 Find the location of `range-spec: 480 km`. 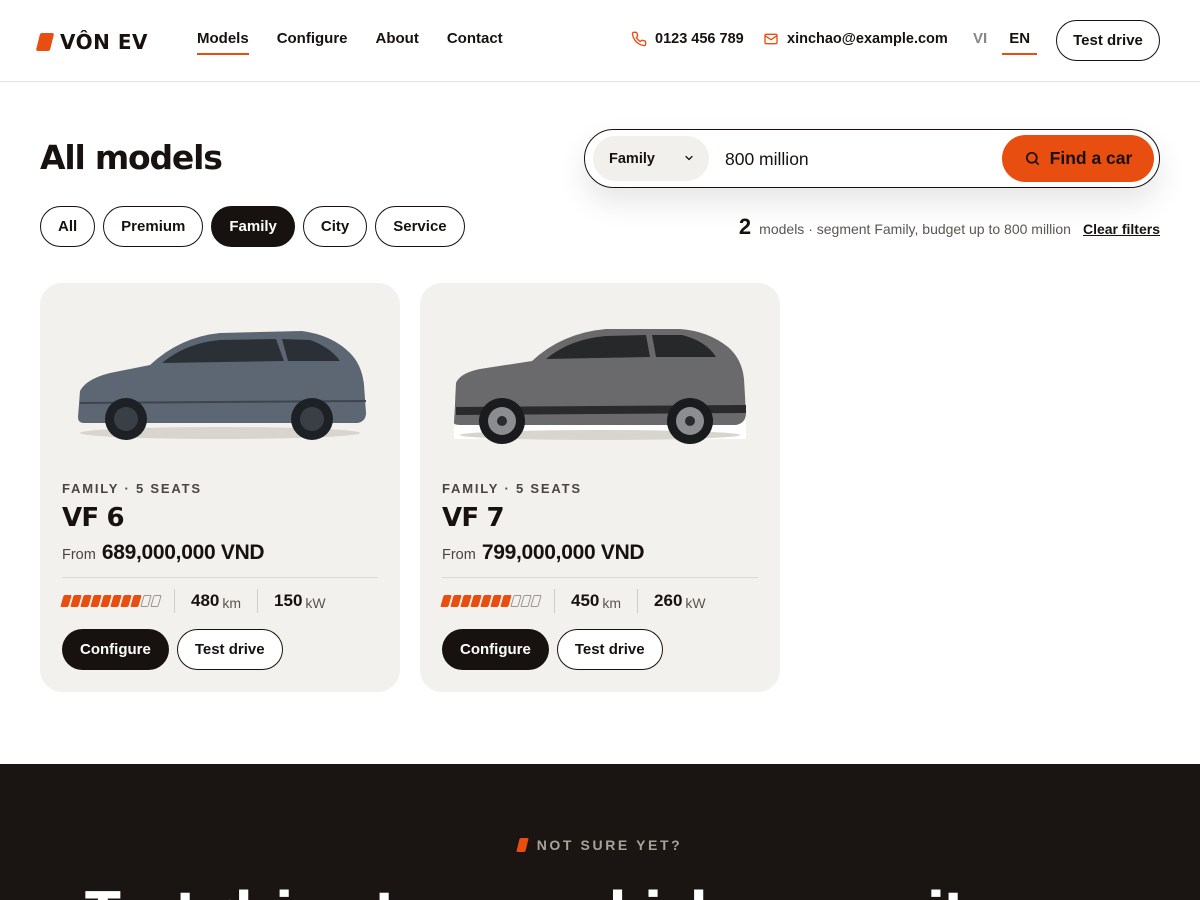

range-spec: 480 km is located at coordinates (215, 601).